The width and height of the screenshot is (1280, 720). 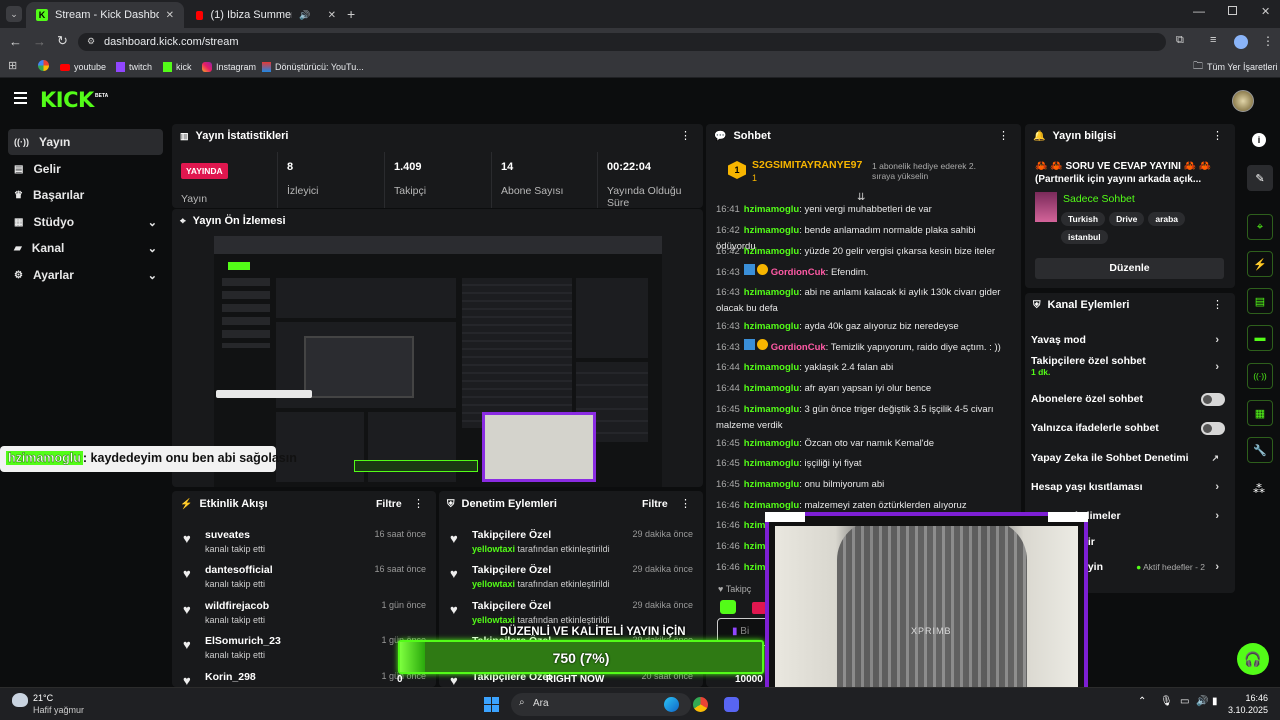 What do you see at coordinates (85, 142) in the screenshot?
I see `sidebar-item-yayin: ((·)) Yayın` at bounding box center [85, 142].